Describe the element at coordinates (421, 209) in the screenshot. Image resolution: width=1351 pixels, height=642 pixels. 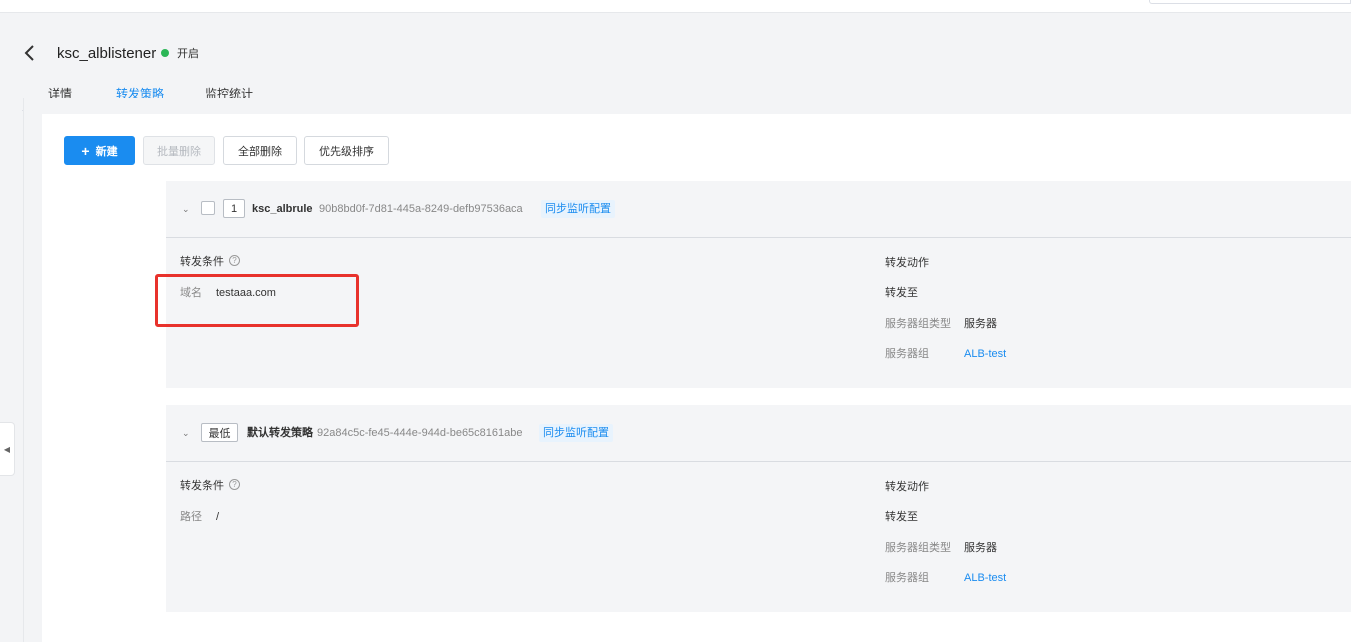
I see `rule-id: 90b8bd0f-7d81-445a-8249-defb97536aca` at that location.